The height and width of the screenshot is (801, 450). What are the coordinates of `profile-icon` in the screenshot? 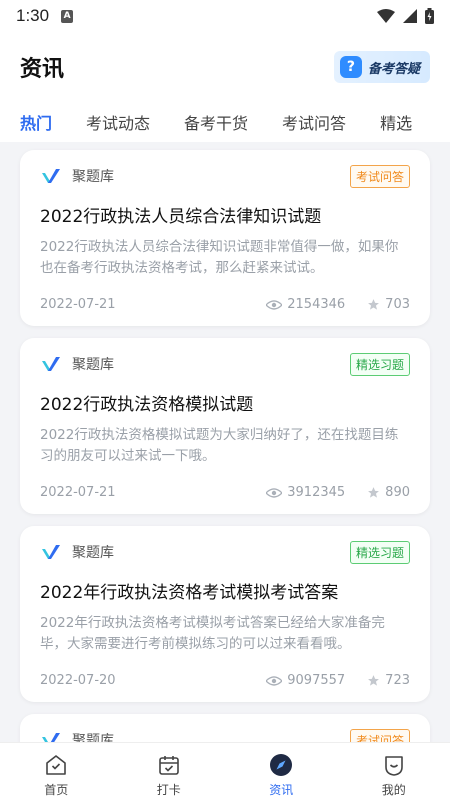 It's located at (393, 766).